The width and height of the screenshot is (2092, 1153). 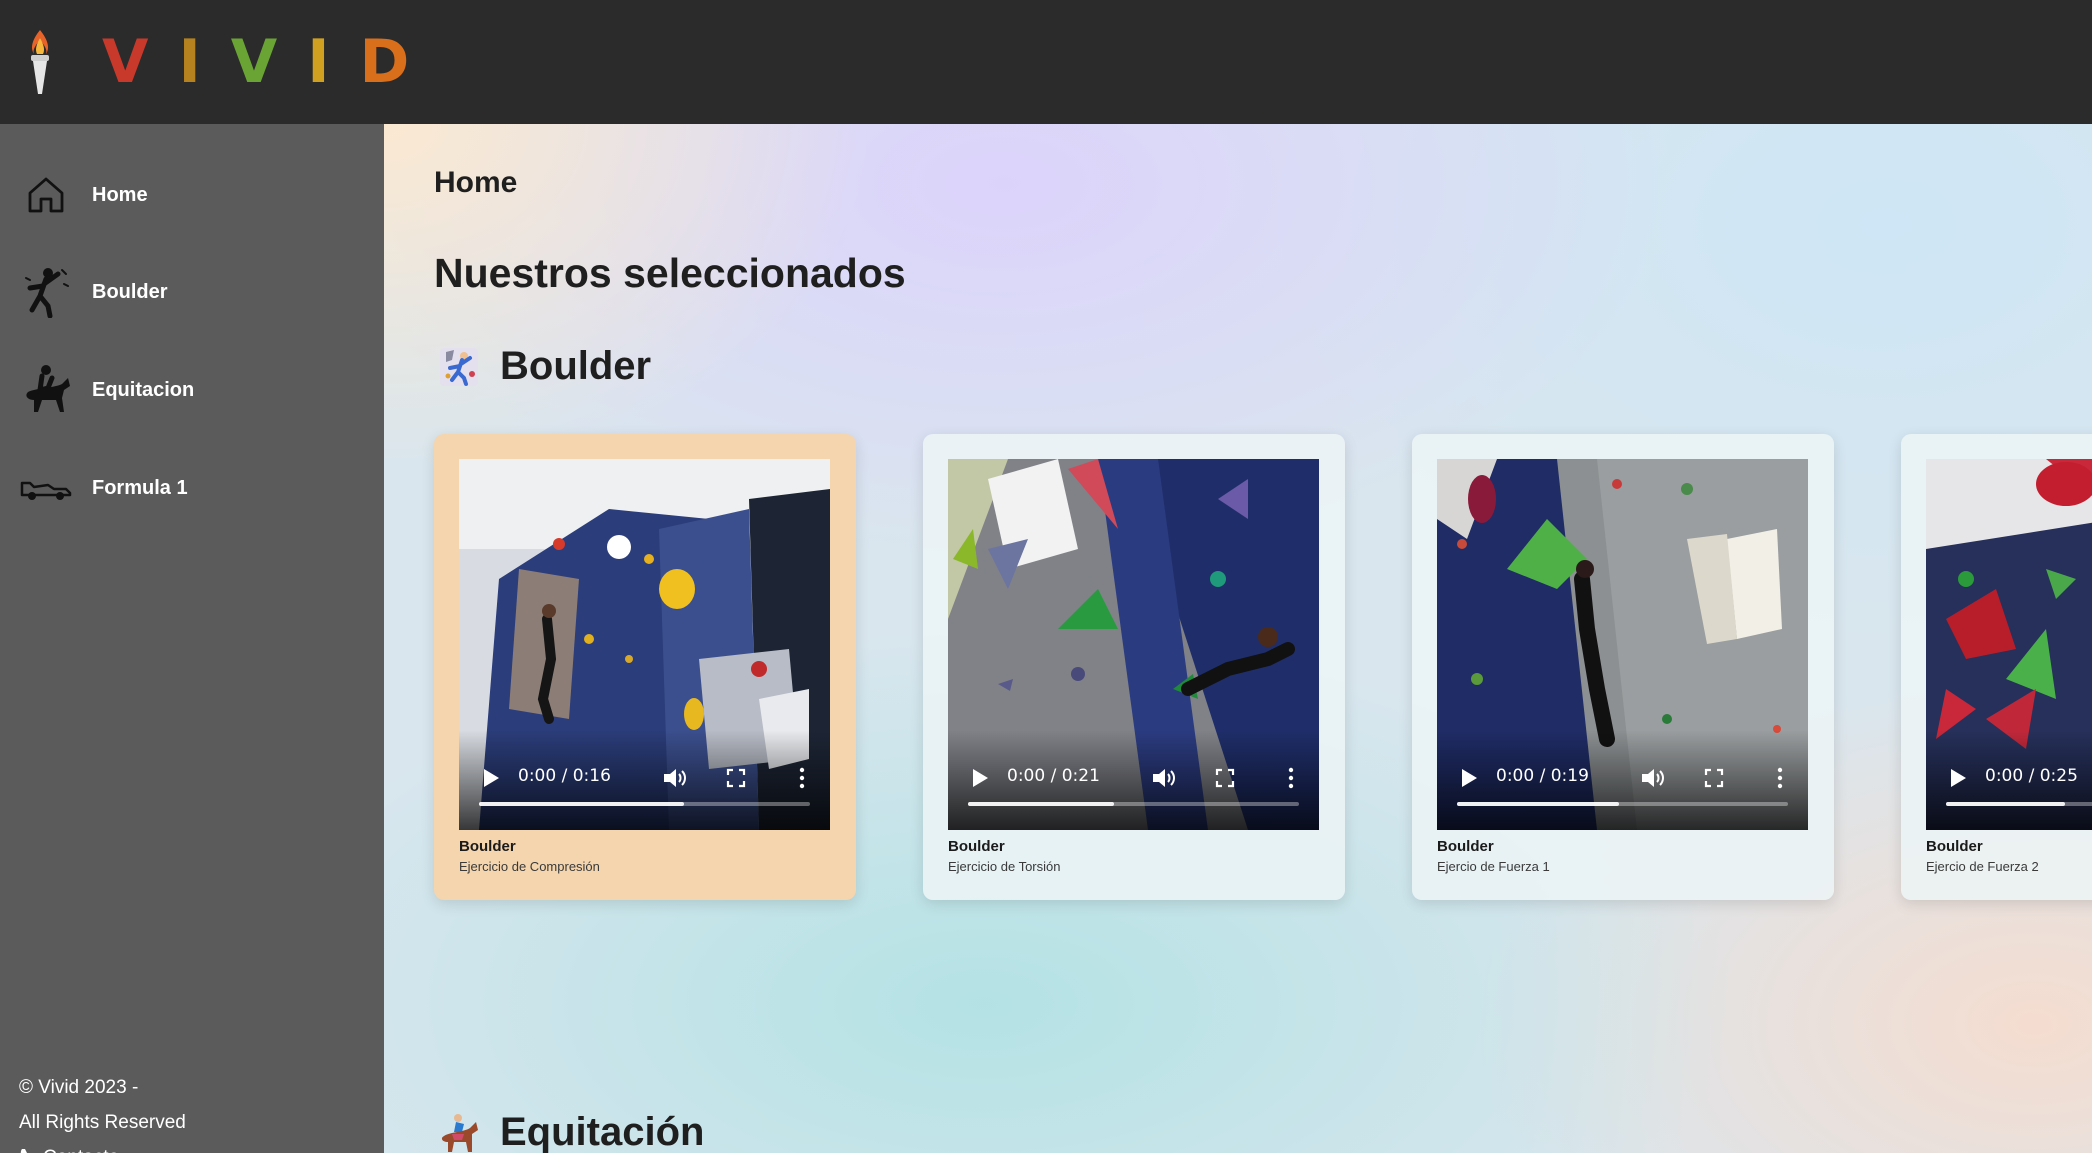 What do you see at coordinates (644, 780) in the screenshot?
I see `video-controls: 0:00 / 0:16` at bounding box center [644, 780].